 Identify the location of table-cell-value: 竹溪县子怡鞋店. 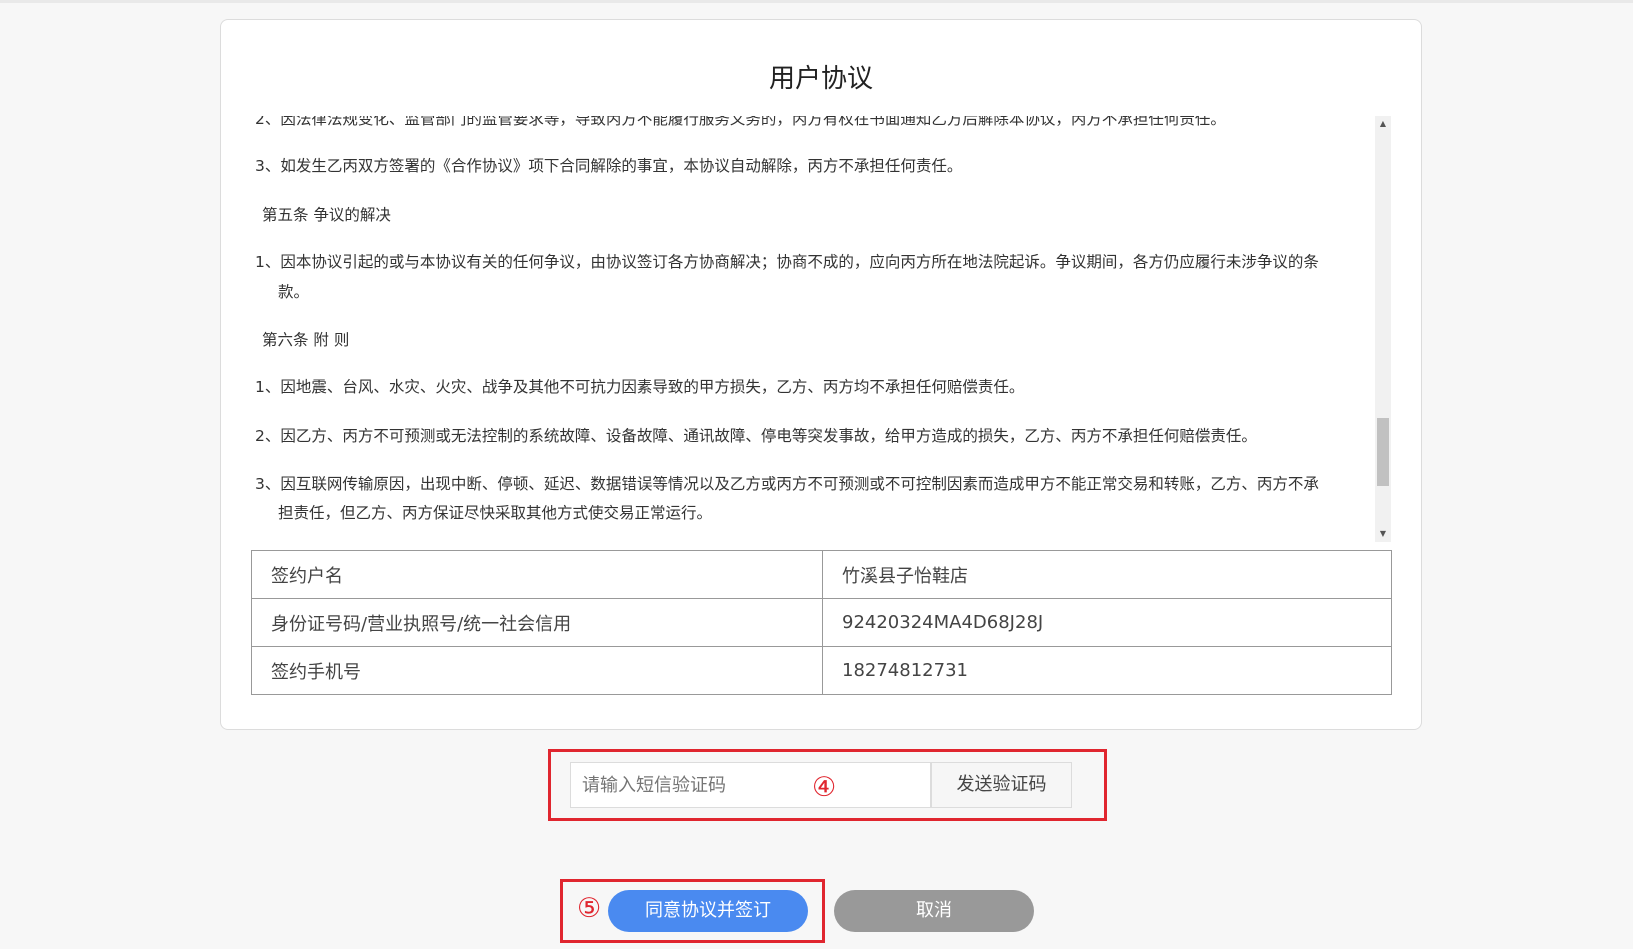
(1107, 574).